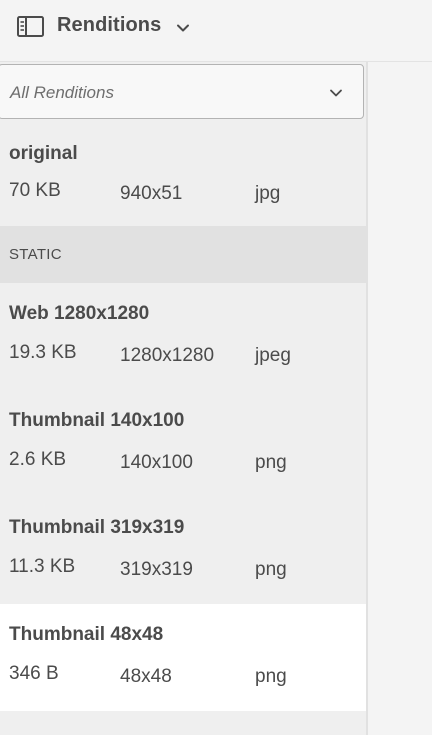 The width and height of the screenshot is (432, 735). Describe the element at coordinates (167, 355) in the screenshot. I see `rendition-dimensions: 1280x1280` at that location.